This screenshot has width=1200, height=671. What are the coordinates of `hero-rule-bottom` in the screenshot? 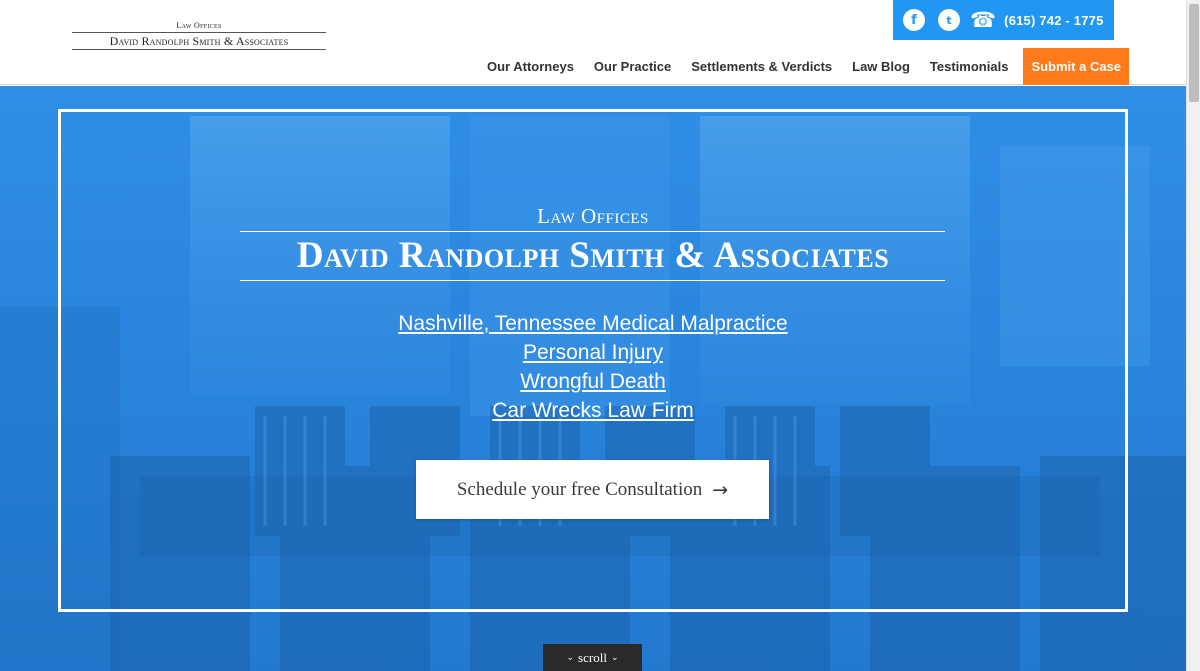 It's located at (592, 280).